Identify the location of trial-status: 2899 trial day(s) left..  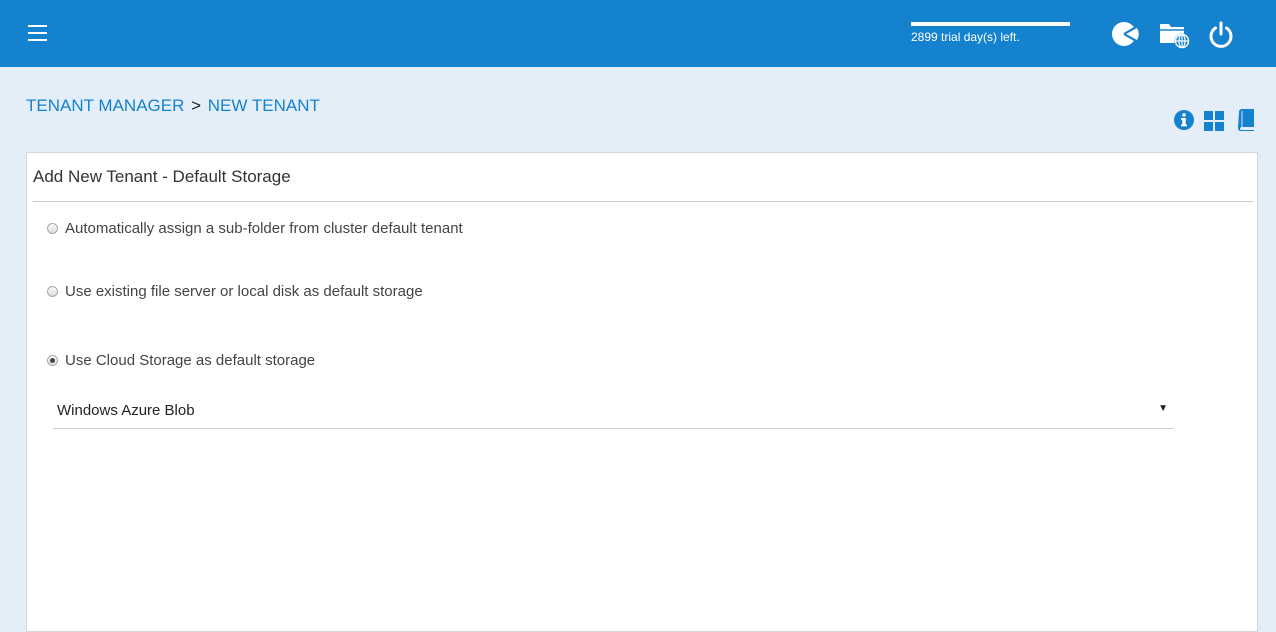
(990, 33).